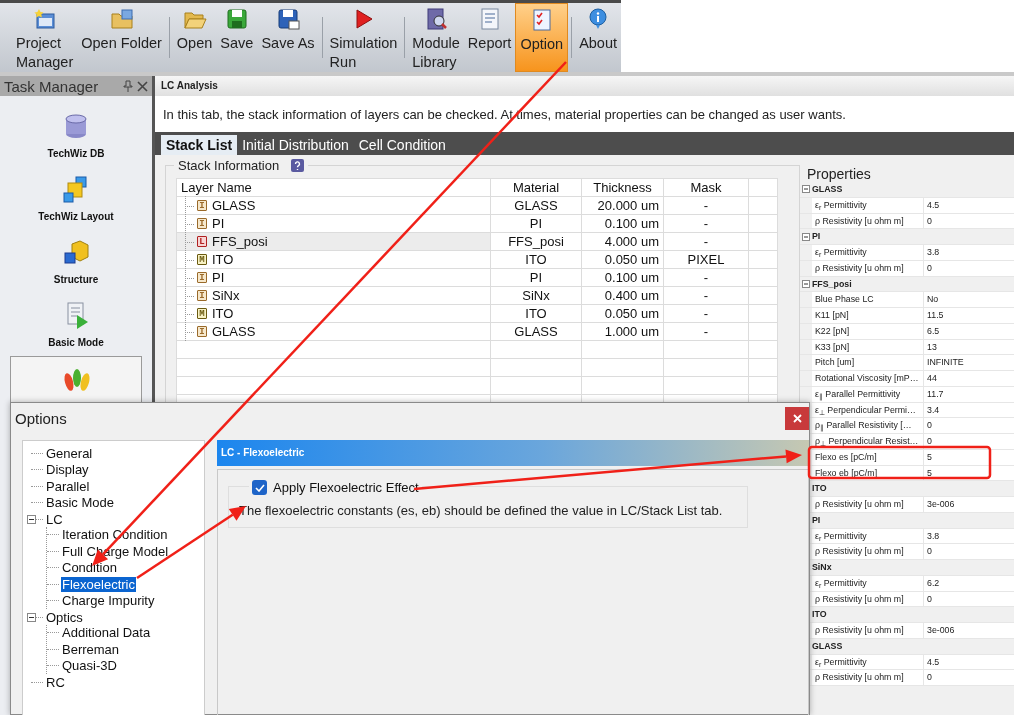 This screenshot has height=715, width=1014. What do you see at coordinates (969, 363) in the screenshot?
I see `property-value: INFINITE` at bounding box center [969, 363].